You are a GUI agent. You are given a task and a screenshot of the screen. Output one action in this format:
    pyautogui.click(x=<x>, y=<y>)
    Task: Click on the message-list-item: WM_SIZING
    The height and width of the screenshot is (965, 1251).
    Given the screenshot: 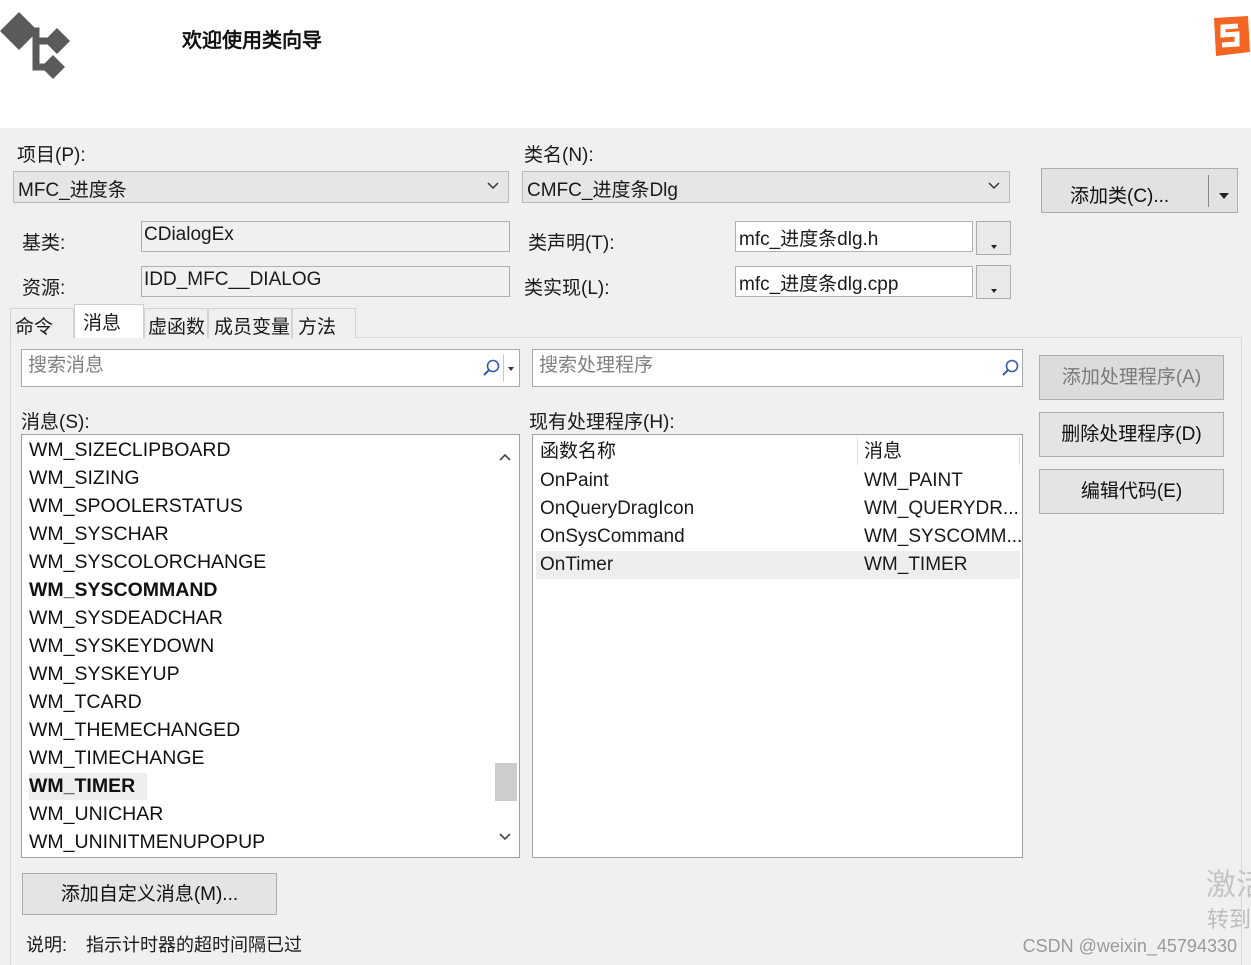 What is the action you would take?
    pyautogui.click(x=84, y=478)
    